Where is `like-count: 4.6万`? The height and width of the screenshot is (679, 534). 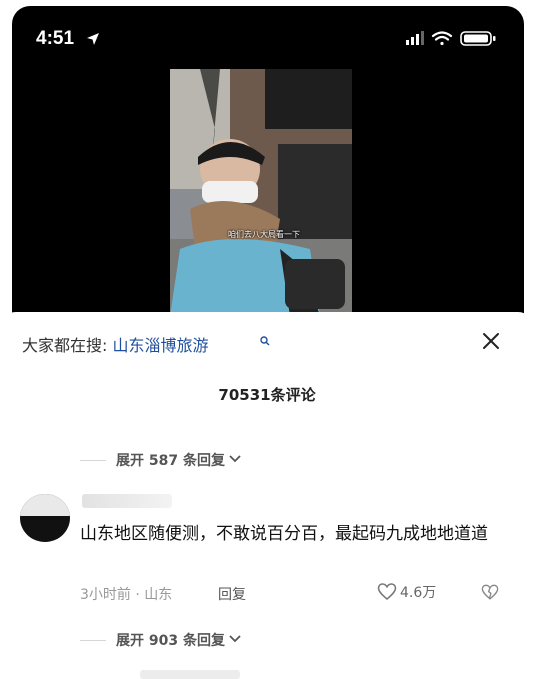 like-count: 4.6万 is located at coordinates (418, 593).